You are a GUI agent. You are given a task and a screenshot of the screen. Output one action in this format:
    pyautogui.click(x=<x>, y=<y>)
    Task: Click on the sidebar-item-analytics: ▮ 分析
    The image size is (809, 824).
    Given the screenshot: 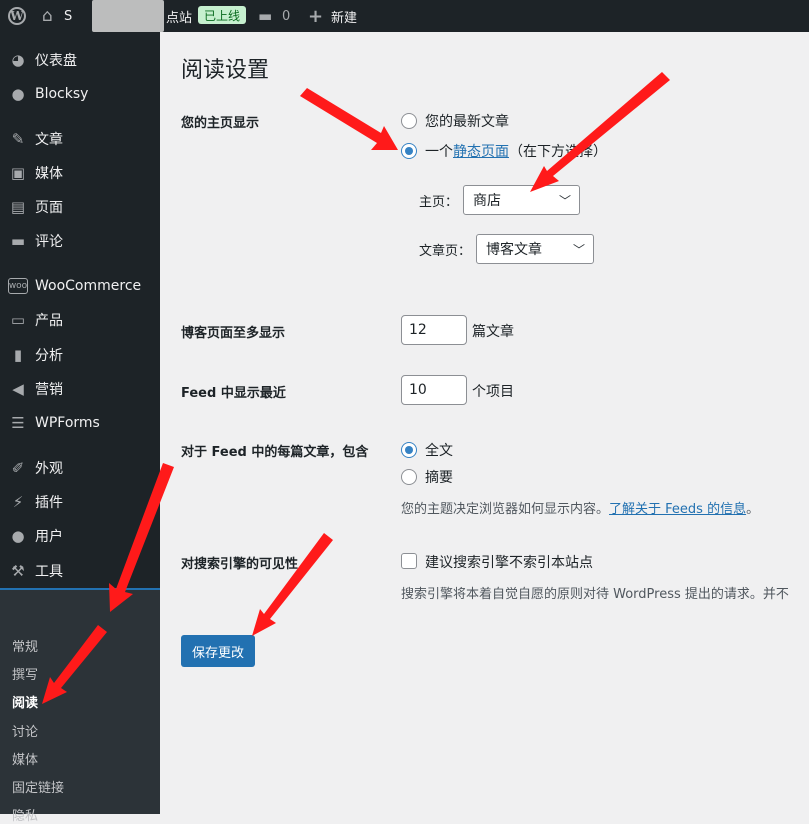 What is the action you would take?
    pyautogui.click(x=80, y=355)
    